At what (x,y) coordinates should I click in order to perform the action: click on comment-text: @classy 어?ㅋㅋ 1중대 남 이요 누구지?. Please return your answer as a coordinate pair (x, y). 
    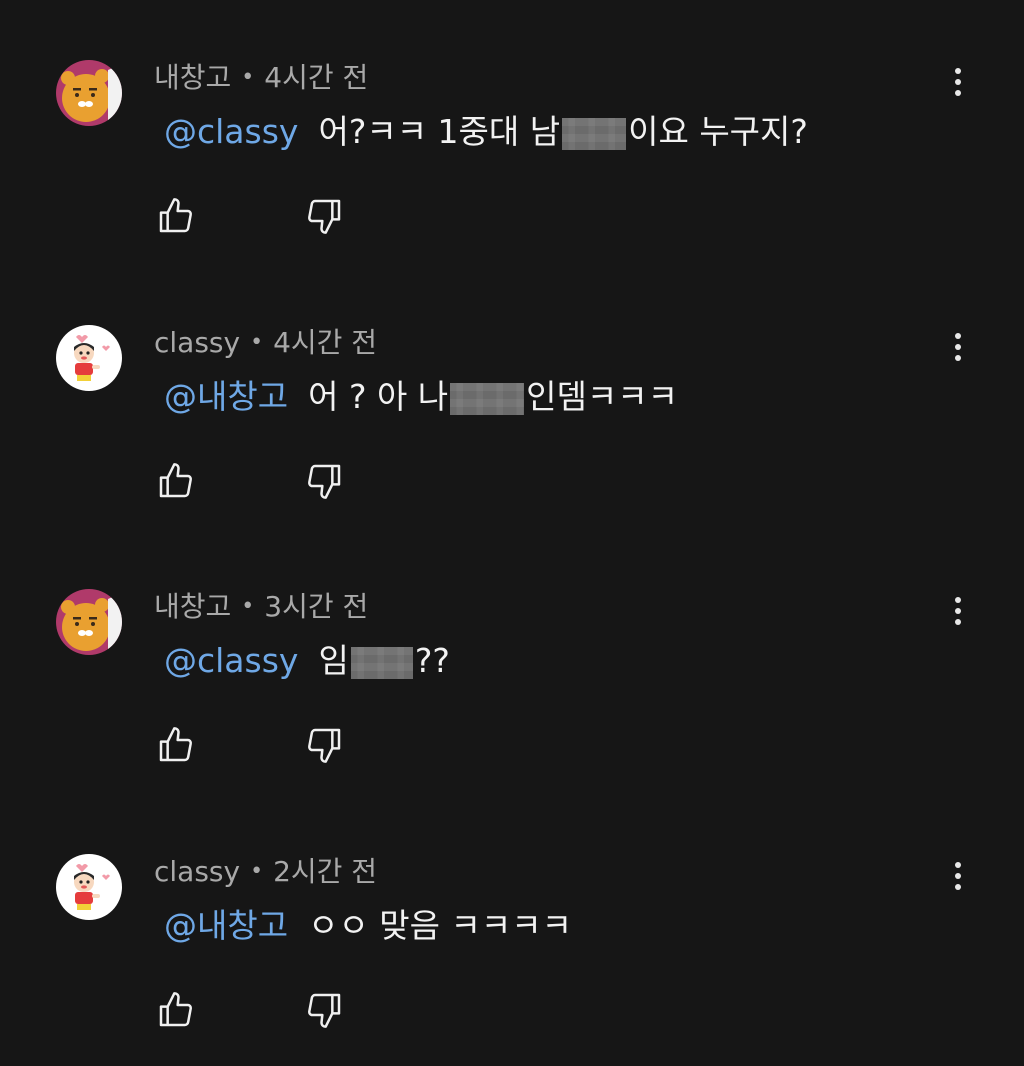
    Looking at the image, I should click on (486, 132).